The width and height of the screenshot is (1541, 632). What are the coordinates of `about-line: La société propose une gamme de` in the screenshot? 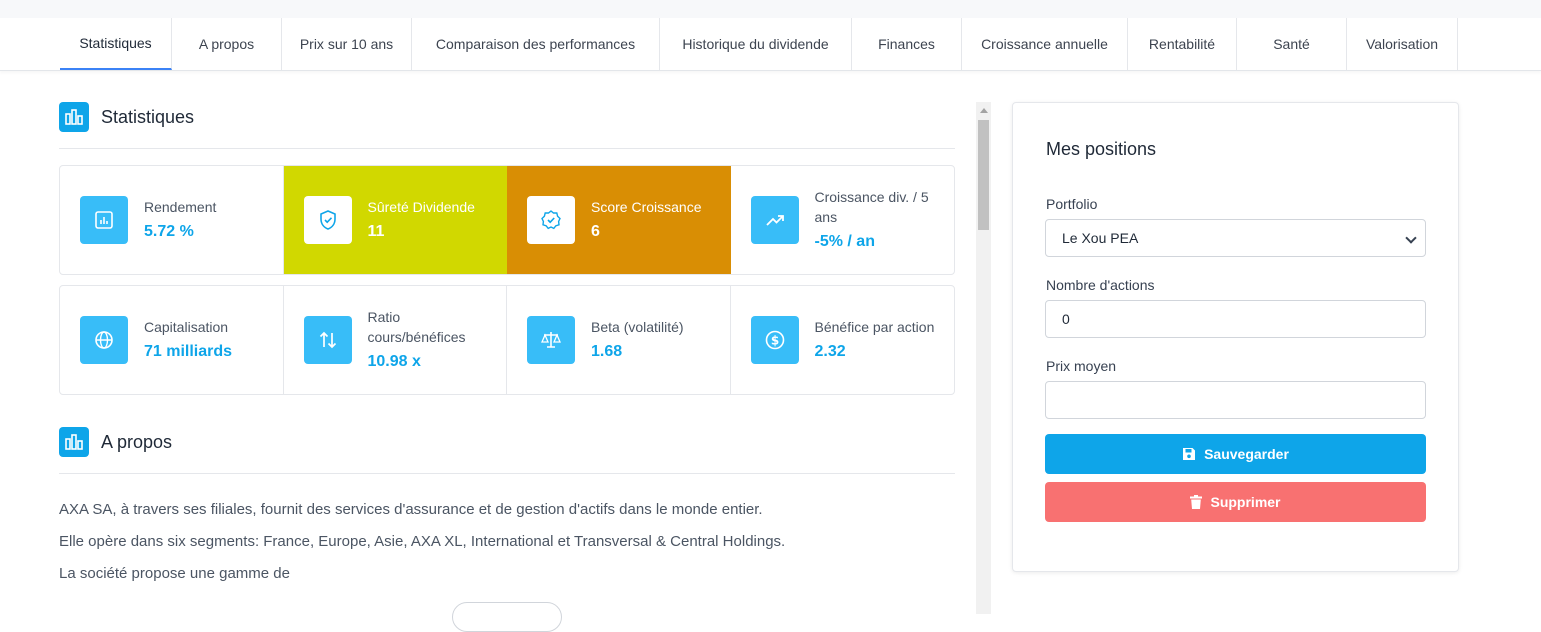 It's located at (174, 573).